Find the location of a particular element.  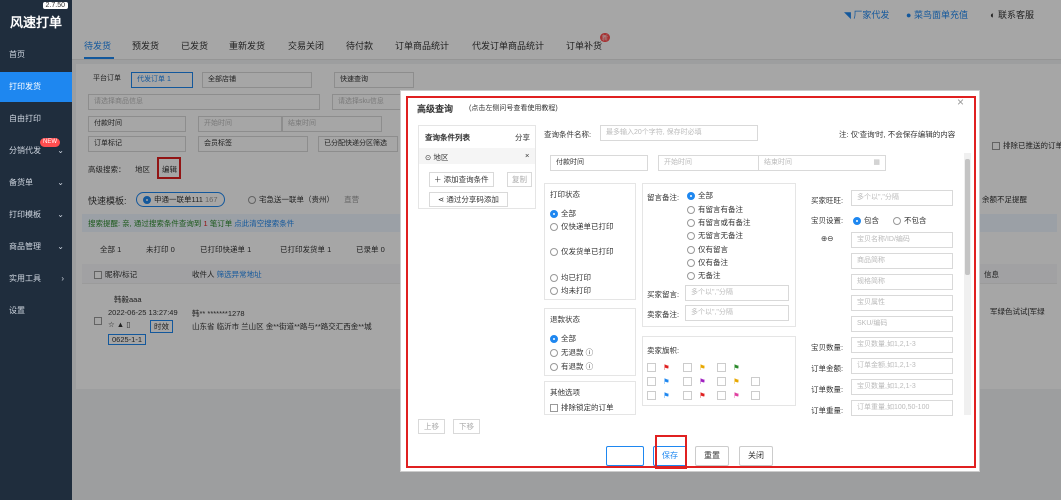

seller-flag-panel: 卖家旗帜: ⚑ ⚑ ⚑ ⚑ ⚑ ⚑ ⚑ ⚑ ⚑ is located at coordinates (719, 371).